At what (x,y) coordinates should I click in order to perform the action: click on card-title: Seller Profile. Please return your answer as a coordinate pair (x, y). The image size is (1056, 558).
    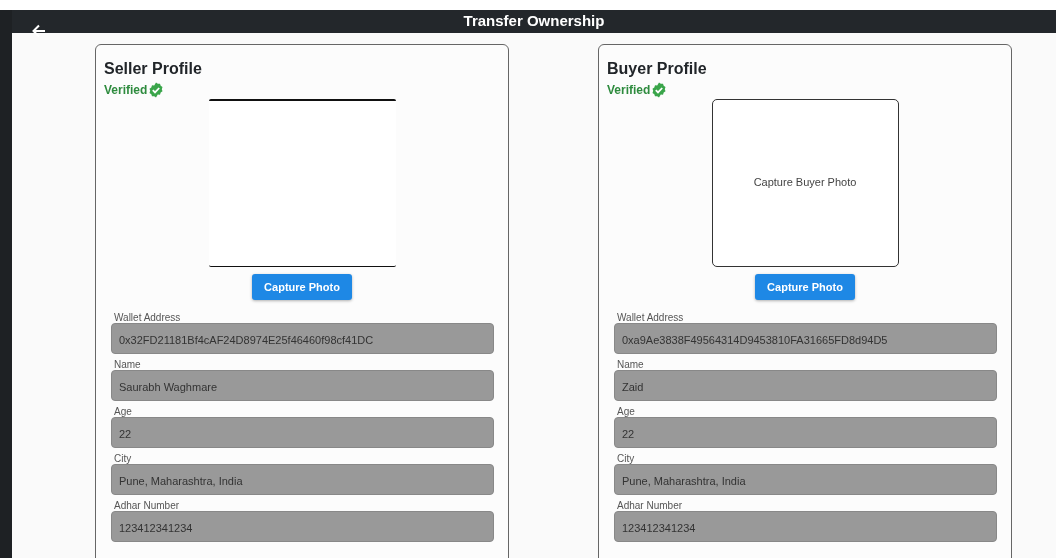
    Looking at the image, I should click on (153, 68).